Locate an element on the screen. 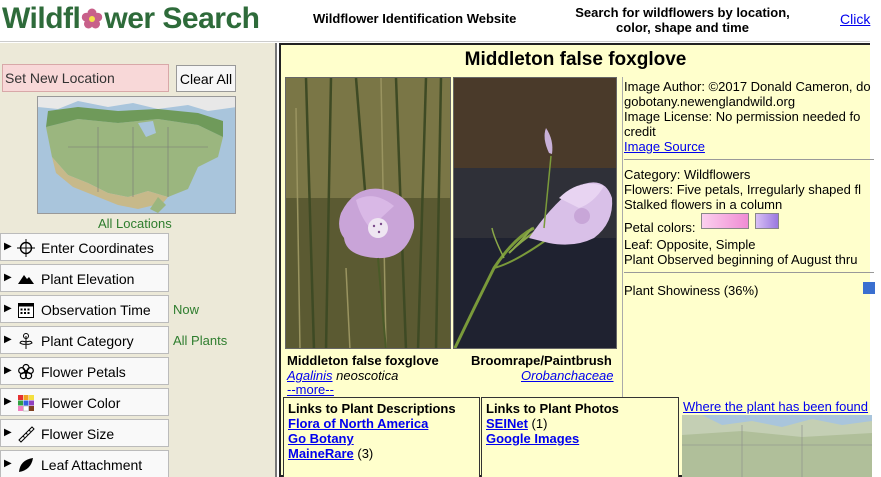  filter-observation-time: ▶ Observation Time is located at coordinates (84, 309).